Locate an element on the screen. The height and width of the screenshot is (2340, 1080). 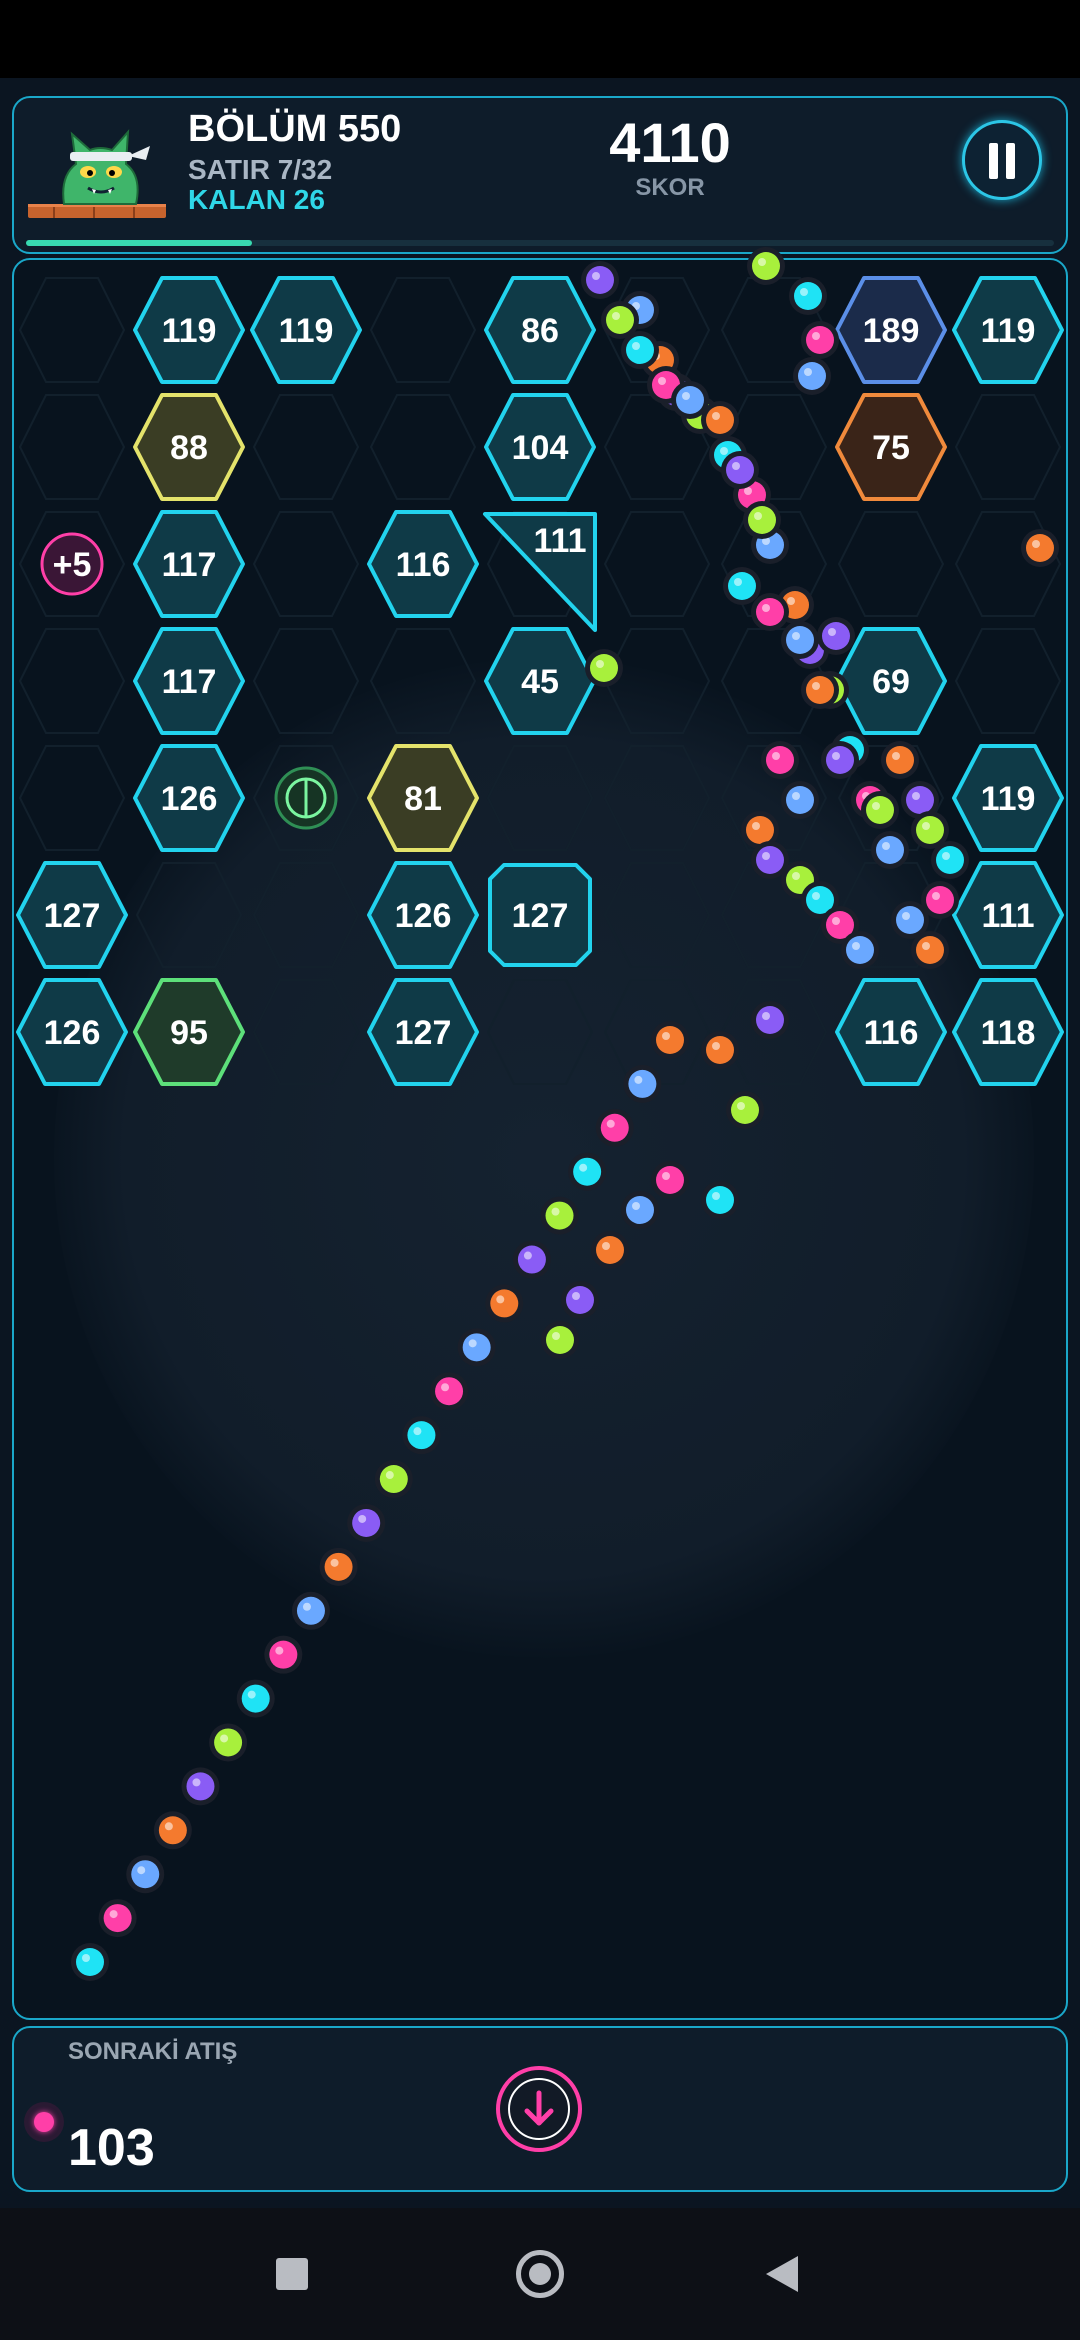
ball-count: 103 is located at coordinates (111, 2148).